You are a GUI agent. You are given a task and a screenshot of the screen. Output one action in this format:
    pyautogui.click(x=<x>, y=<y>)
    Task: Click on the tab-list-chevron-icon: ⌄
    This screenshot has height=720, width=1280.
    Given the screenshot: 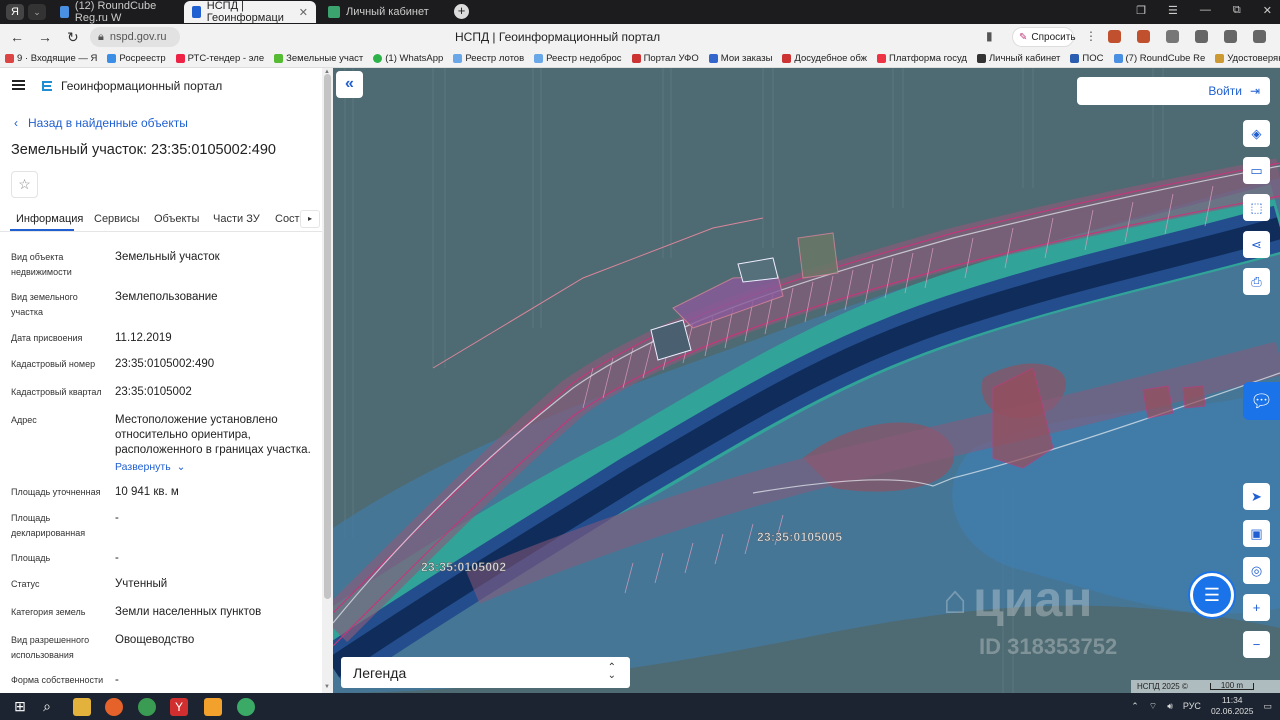 What is the action you would take?
    pyautogui.click(x=37, y=12)
    